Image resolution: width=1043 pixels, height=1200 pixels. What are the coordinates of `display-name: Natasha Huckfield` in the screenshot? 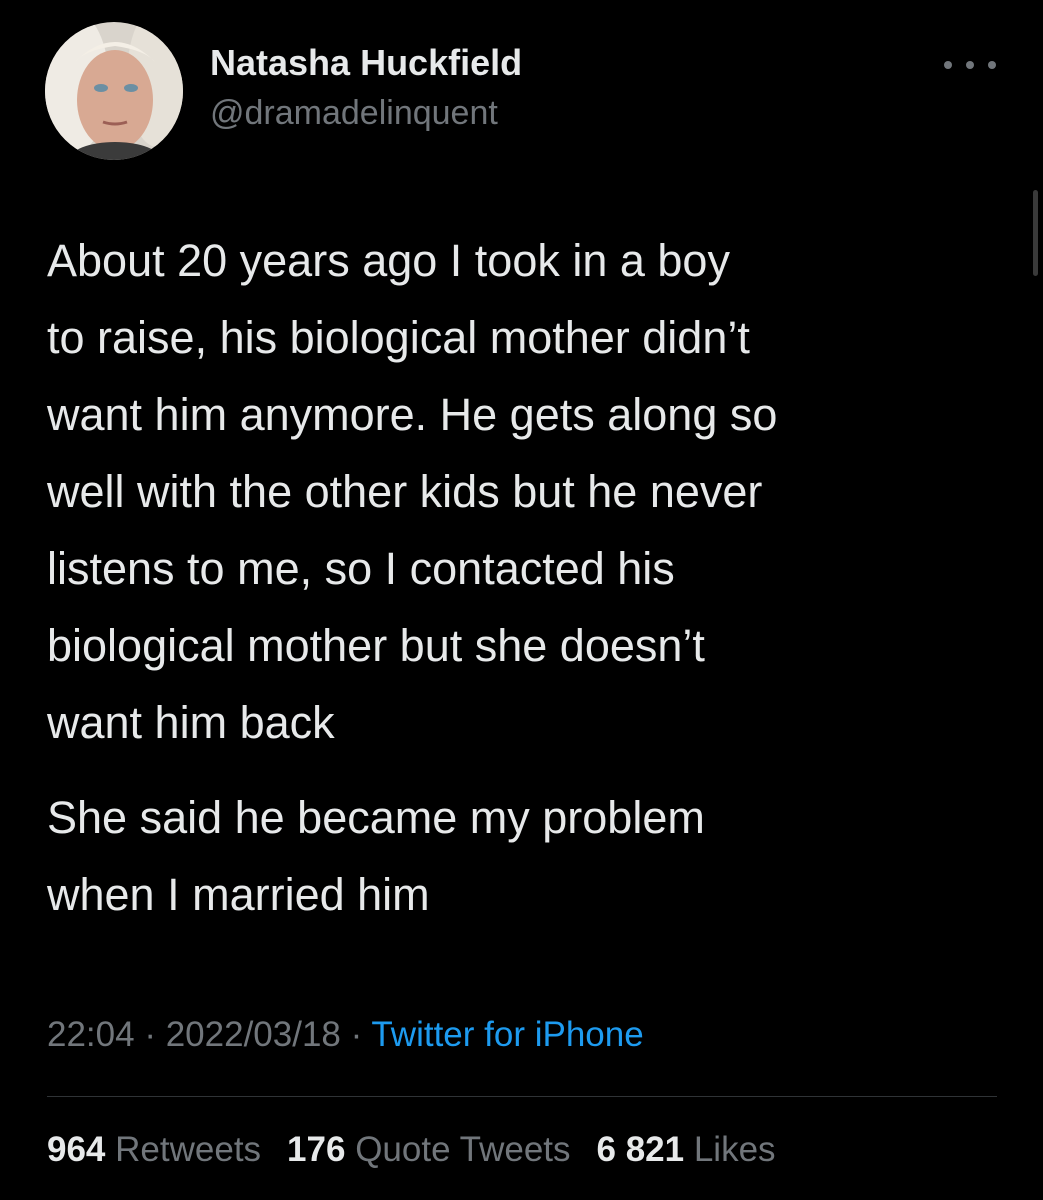 It's located at (366, 63).